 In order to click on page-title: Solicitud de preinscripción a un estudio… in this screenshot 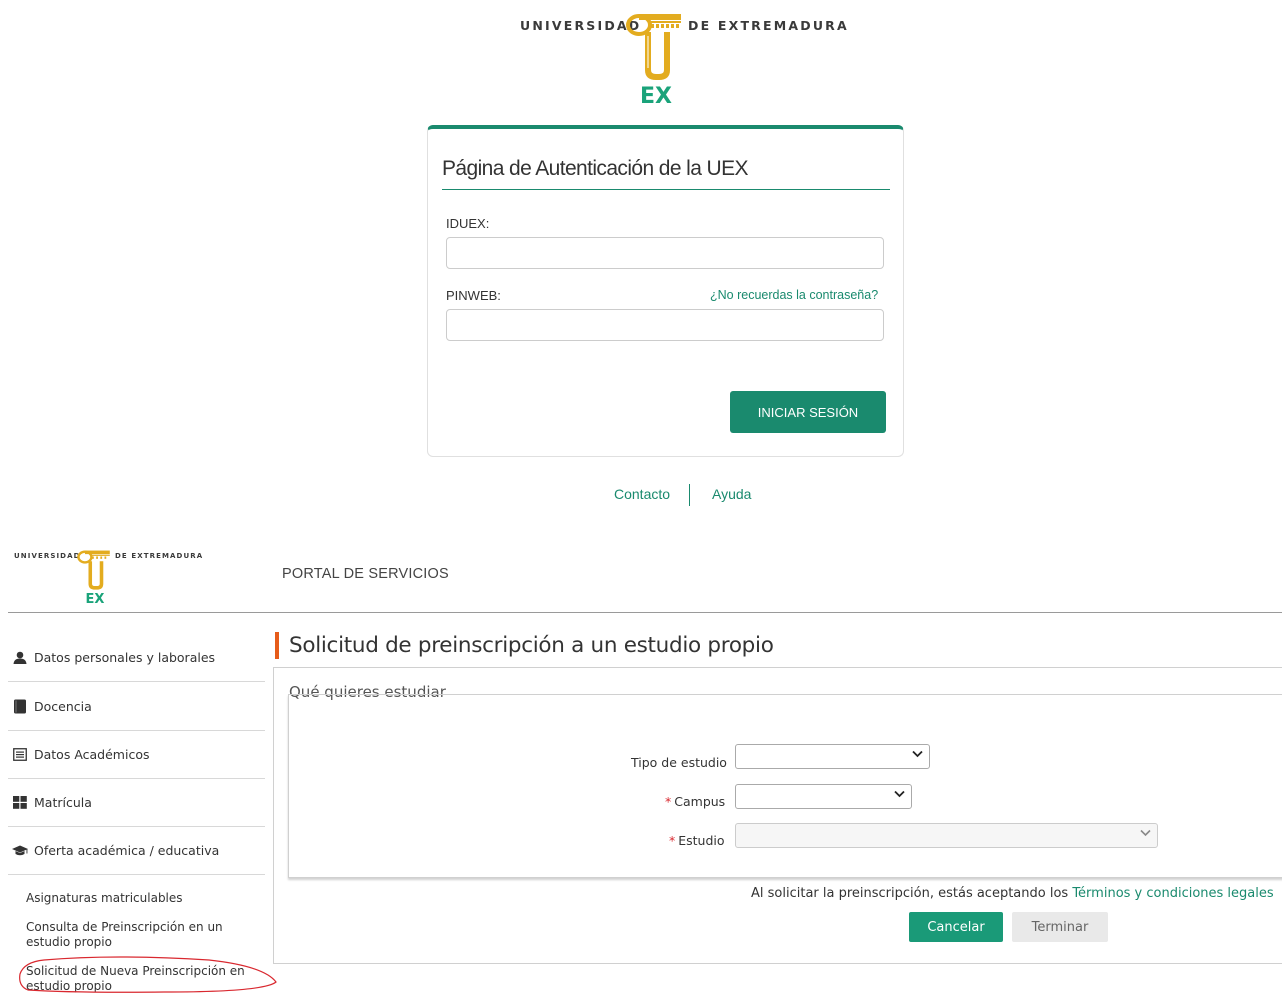, I will do `click(531, 645)`.